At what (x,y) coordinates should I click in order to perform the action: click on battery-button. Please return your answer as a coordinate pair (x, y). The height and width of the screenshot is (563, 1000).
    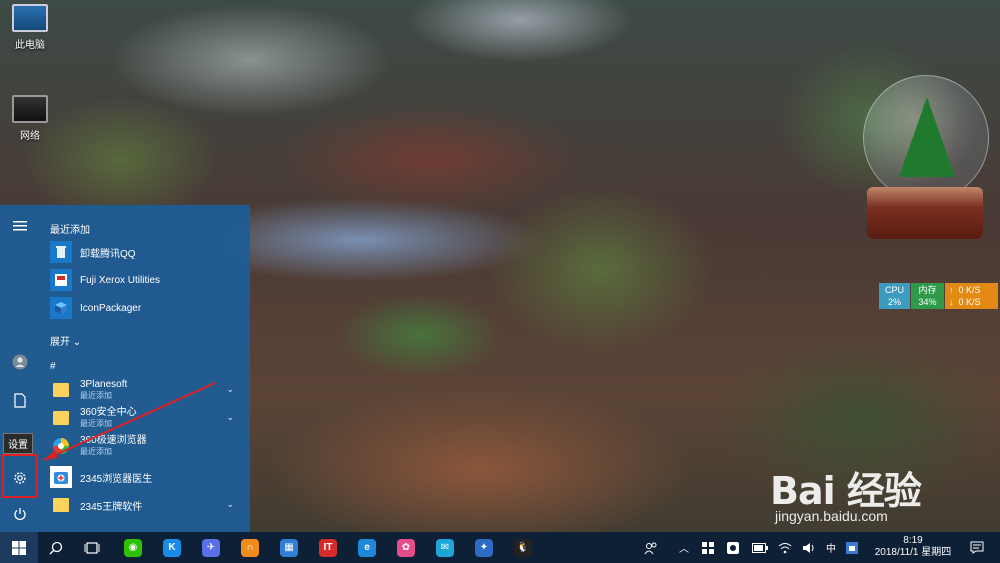
    Looking at the image, I should click on (760, 547).